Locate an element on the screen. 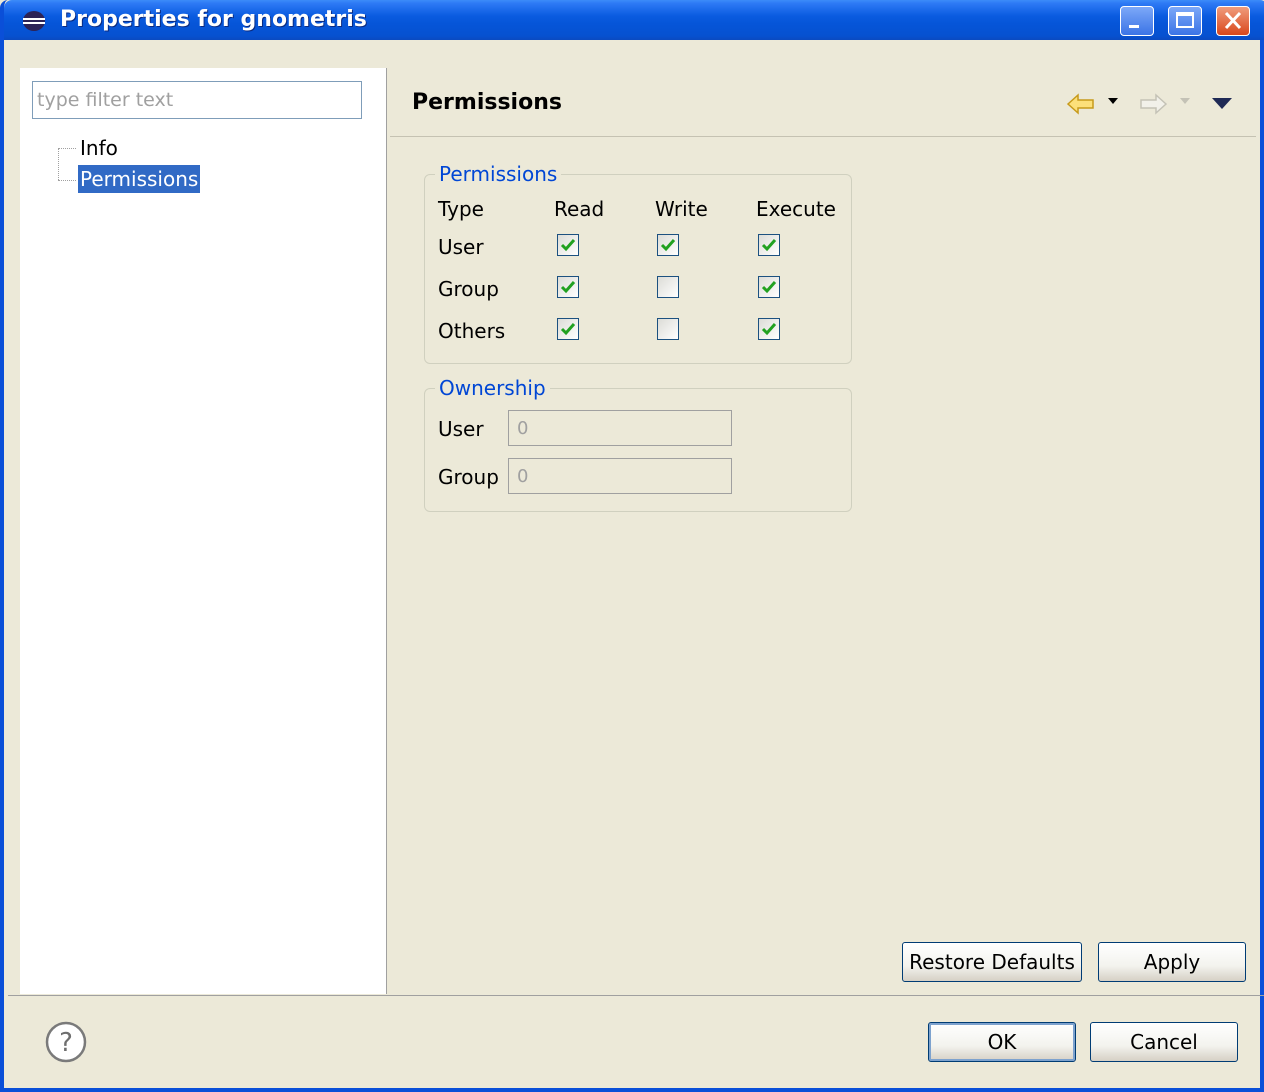 The image size is (1264, 1092). window-title: Properties for gnometris is located at coordinates (213, 19).